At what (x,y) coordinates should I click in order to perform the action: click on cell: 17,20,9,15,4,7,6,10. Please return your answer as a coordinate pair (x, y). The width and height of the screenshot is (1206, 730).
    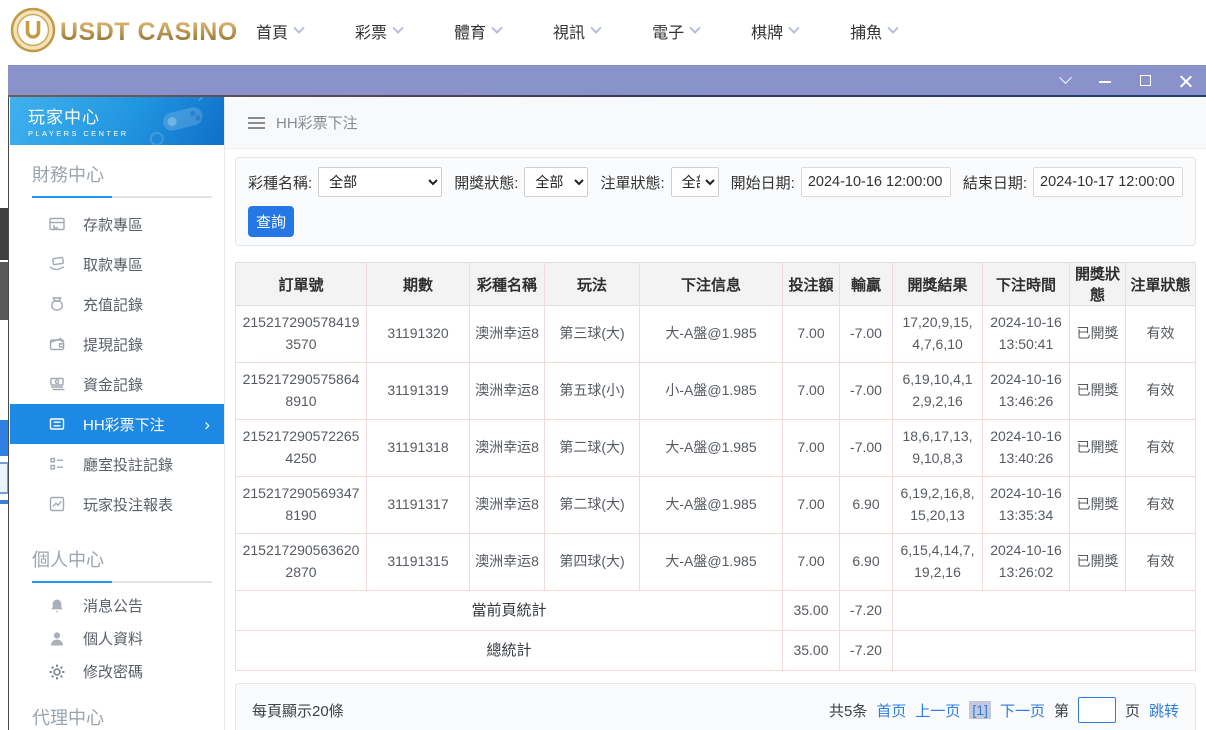
    Looking at the image, I should click on (937, 334).